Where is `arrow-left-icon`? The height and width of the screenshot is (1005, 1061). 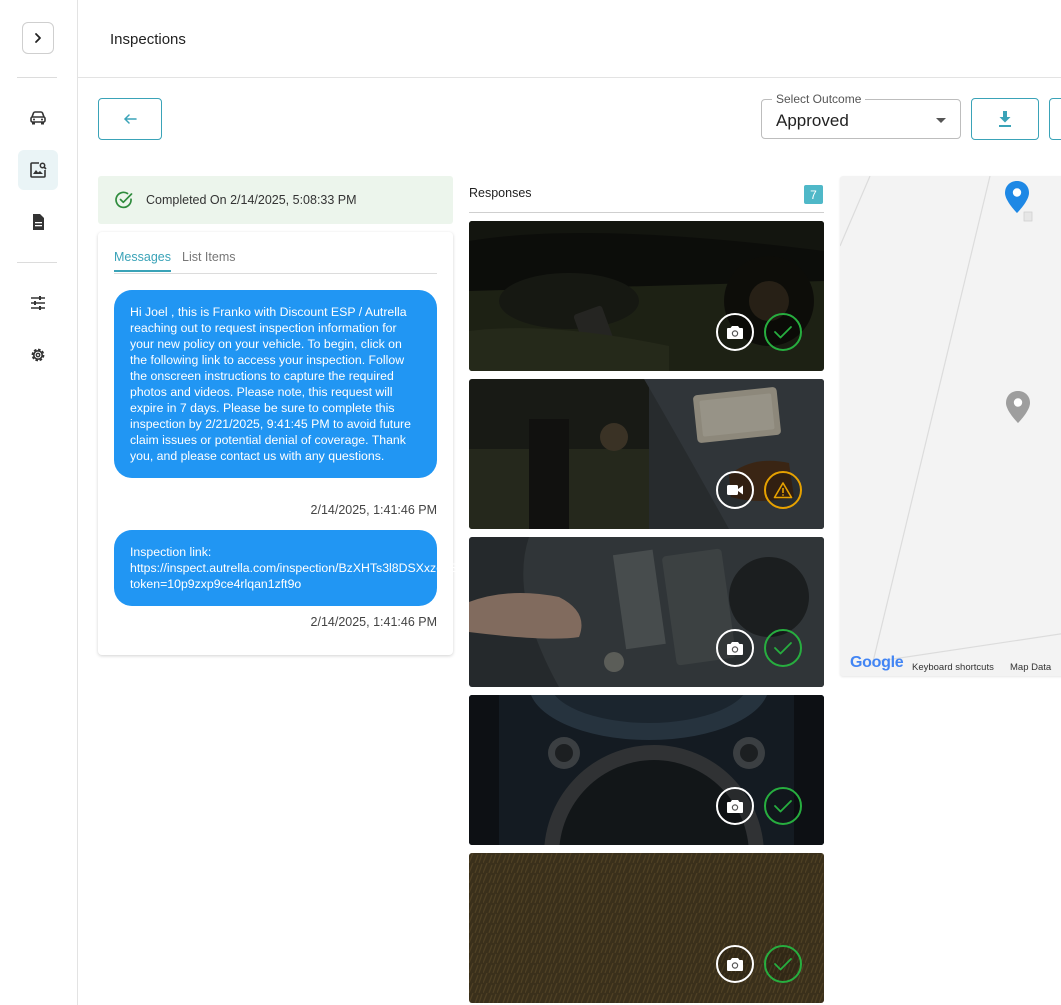 arrow-left-icon is located at coordinates (130, 119).